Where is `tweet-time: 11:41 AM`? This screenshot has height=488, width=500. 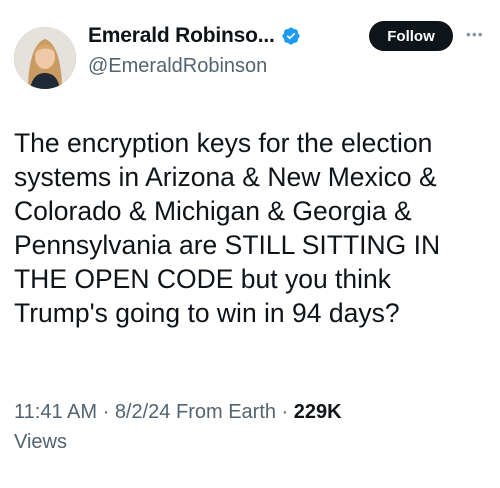 tweet-time: 11:41 AM is located at coordinates (55, 412).